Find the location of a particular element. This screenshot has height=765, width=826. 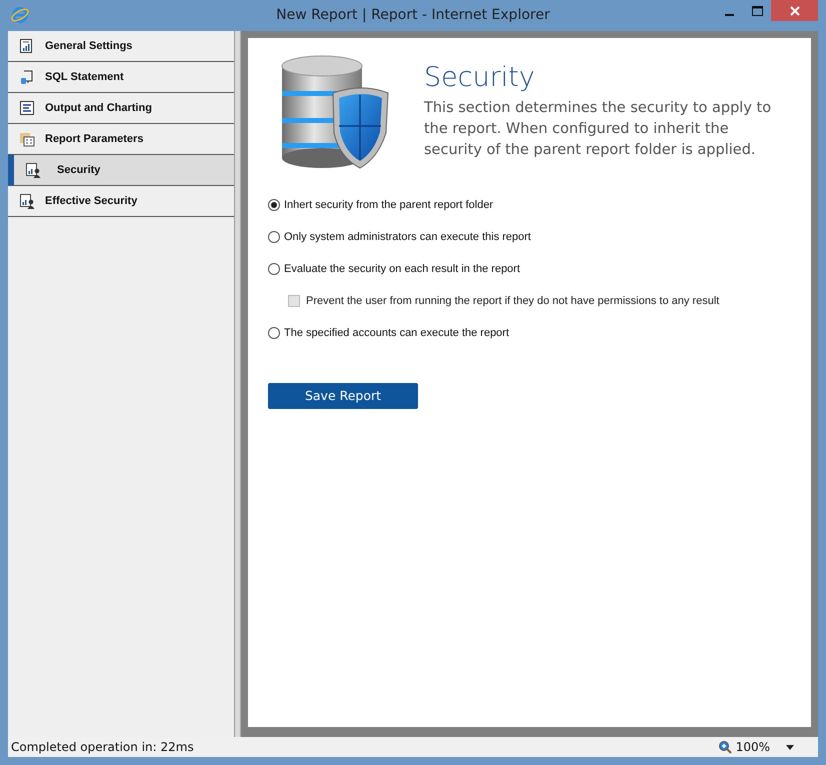

browser-logo-icon is located at coordinates (20, 15).